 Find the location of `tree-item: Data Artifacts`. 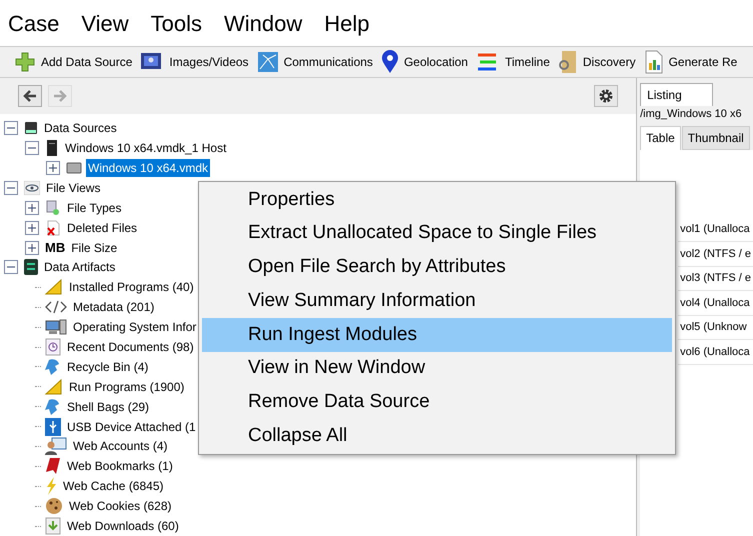

tree-item: Data Artifacts is located at coordinates (80, 267).